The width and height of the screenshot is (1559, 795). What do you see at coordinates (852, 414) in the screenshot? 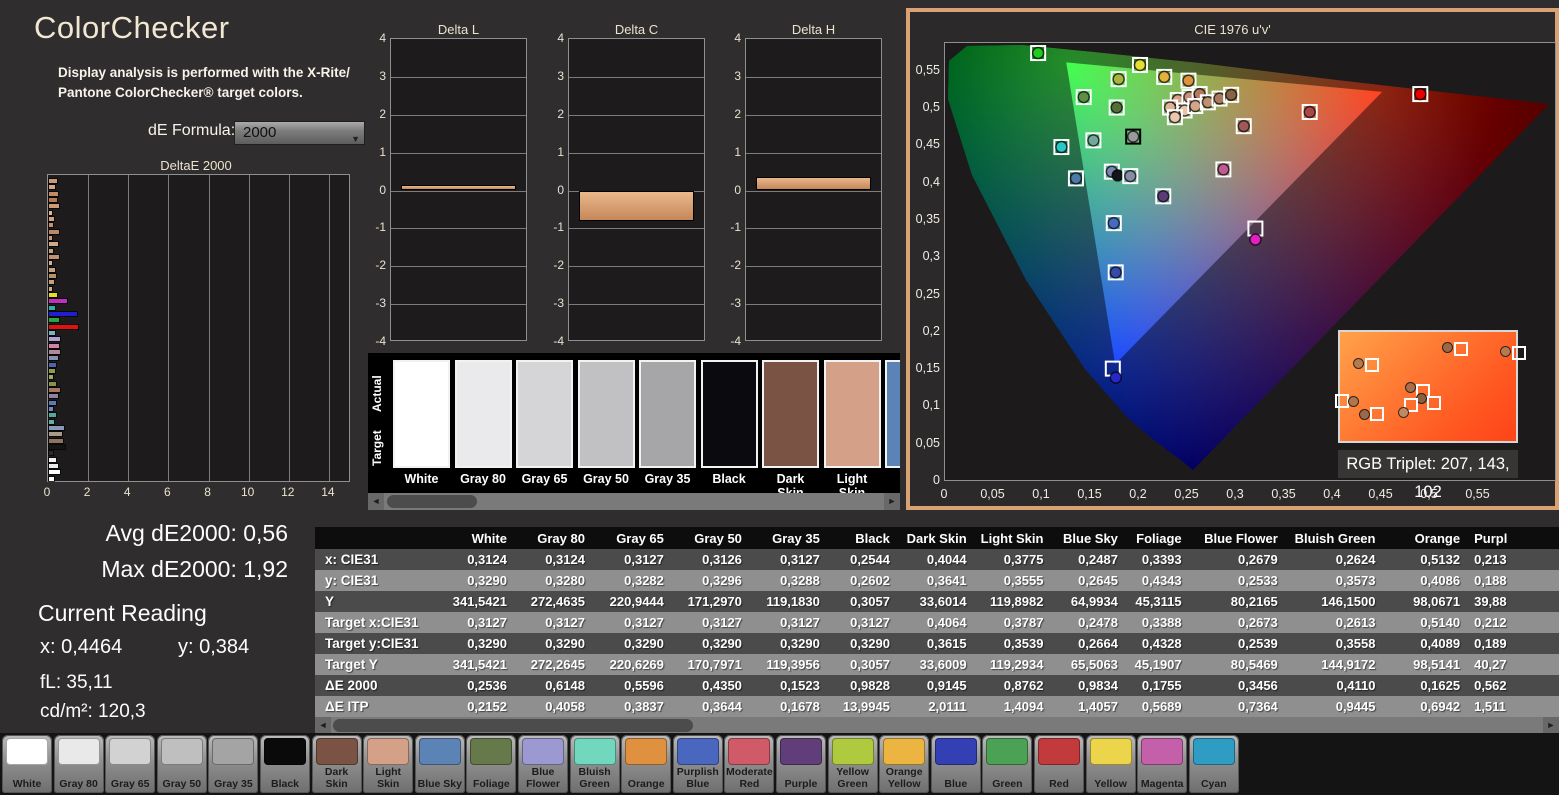
I see `swatch-light-skin` at bounding box center [852, 414].